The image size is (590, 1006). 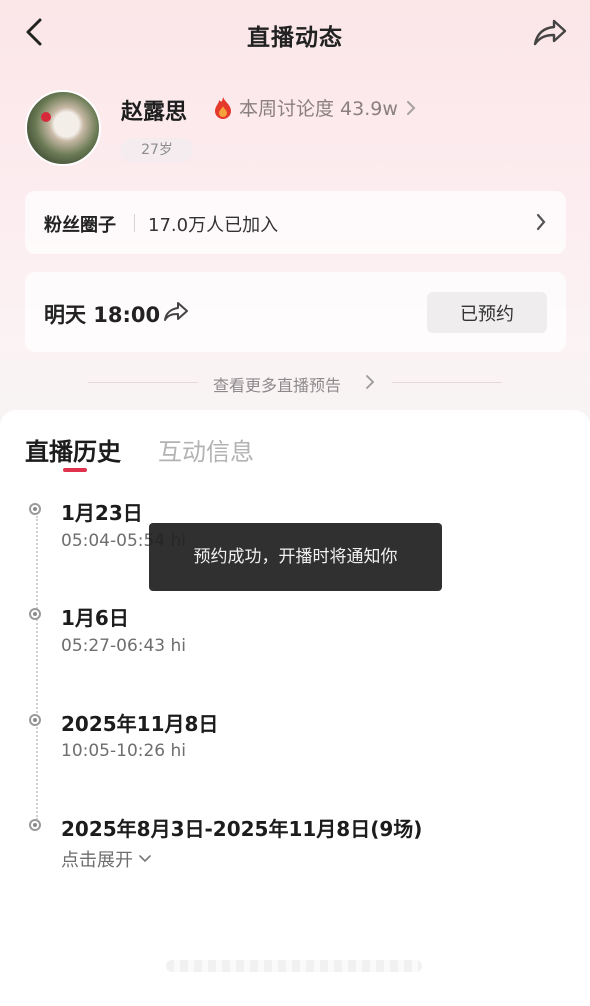 I want to click on chevron-down-icon, so click(x=145, y=859).